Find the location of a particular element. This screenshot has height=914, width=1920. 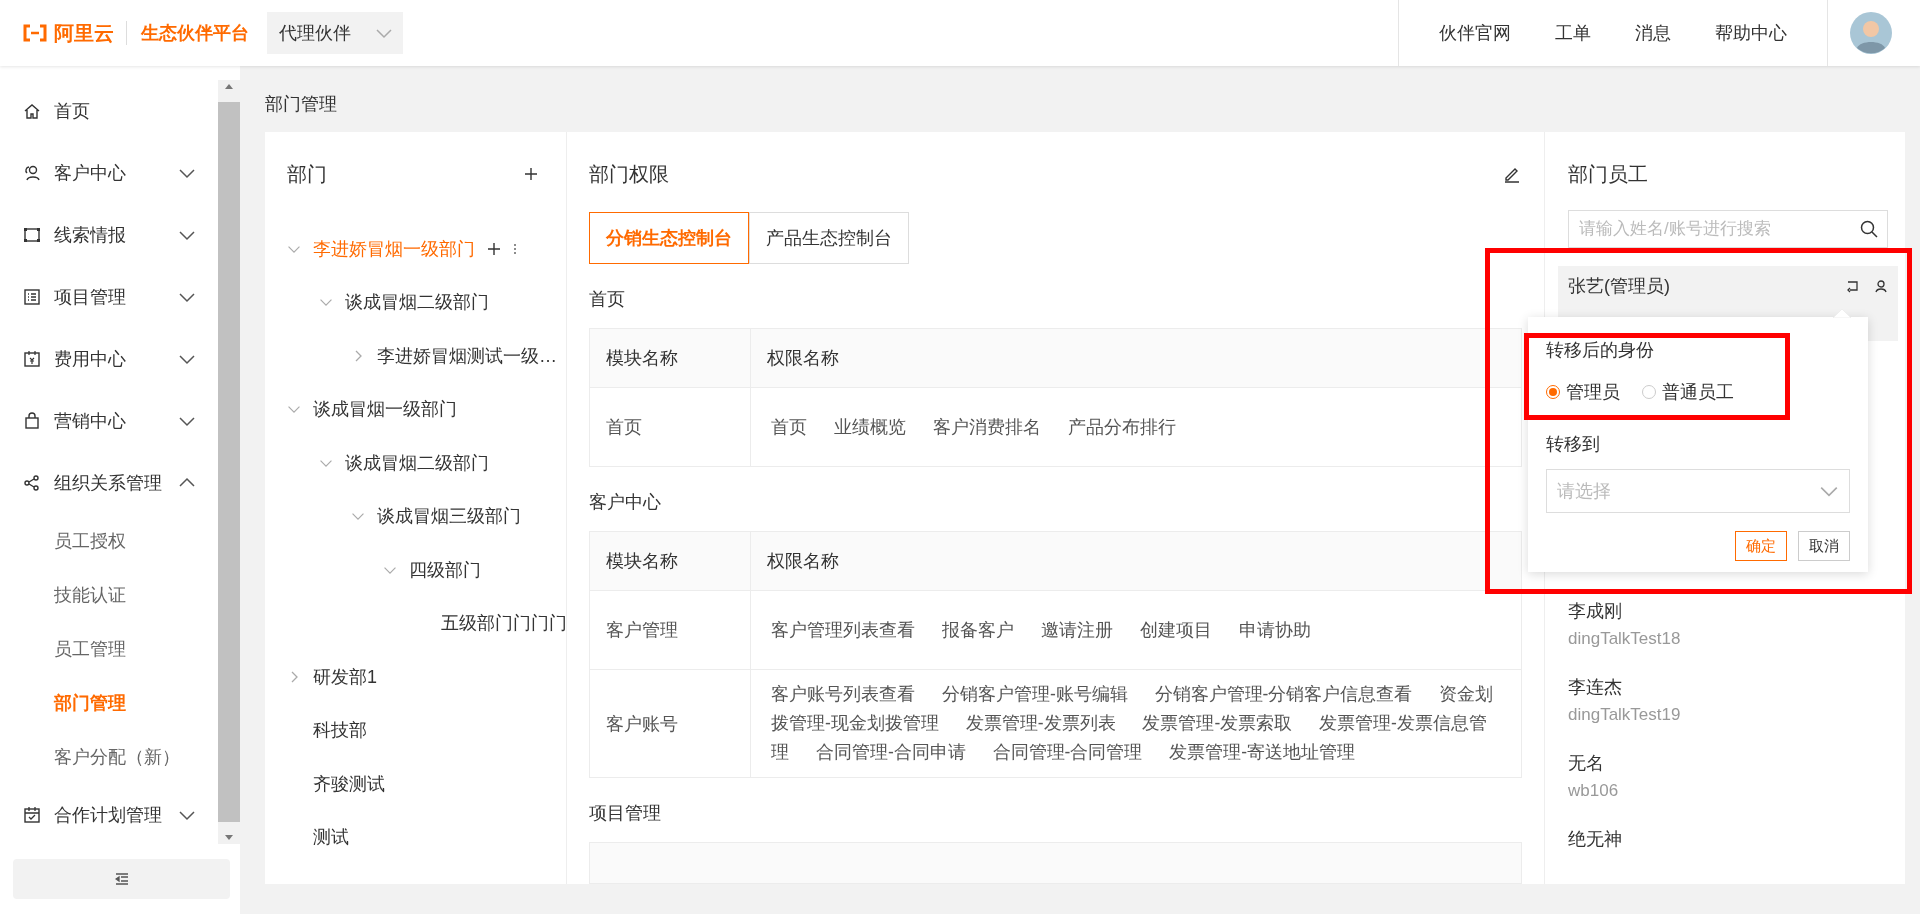

bag-icon is located at coordinates (32, 421).